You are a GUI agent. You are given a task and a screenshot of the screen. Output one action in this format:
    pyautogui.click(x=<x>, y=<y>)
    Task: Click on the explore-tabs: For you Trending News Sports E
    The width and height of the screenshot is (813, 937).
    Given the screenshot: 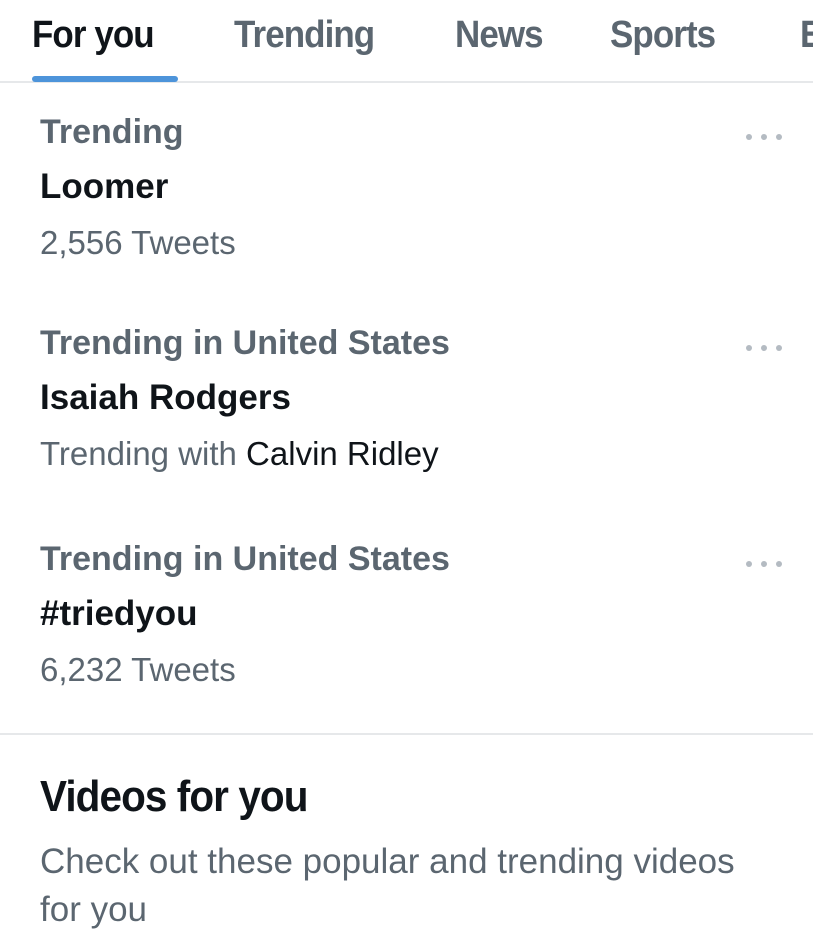 What is the action you would take?
    pyautogui.click(x=406, y=41)
    